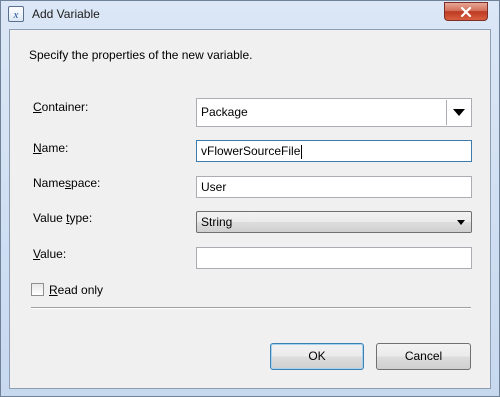 Image resolution: width=500 pixels, height=397 pixels. Describe the element at coordinates (37, 289) in the screenshot. I see `read-only-checkbox` at that location.